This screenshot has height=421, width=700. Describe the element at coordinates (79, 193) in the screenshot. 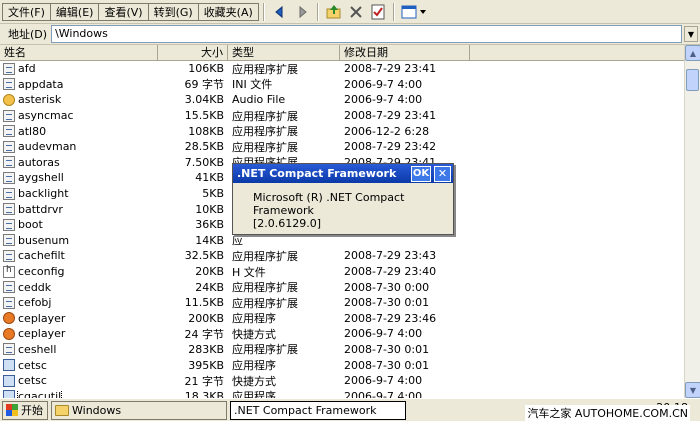

I see `file-name-cell: backlight` at that location.